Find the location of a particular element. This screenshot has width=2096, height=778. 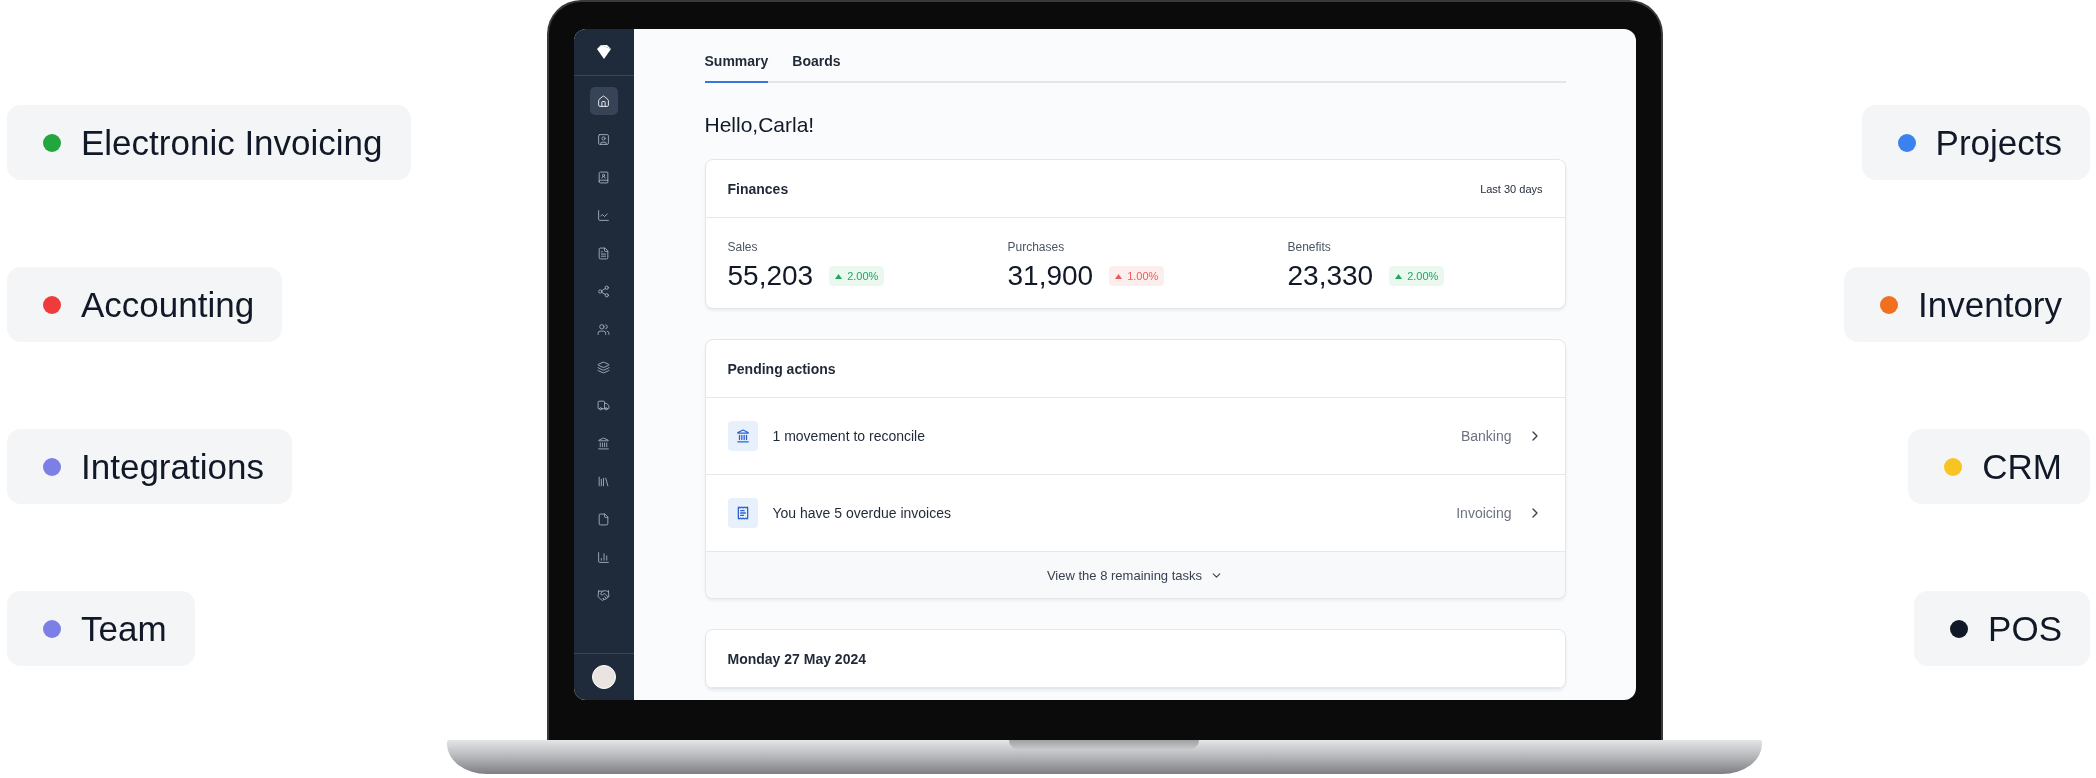

file-icon is located at coordinates (603, 519).